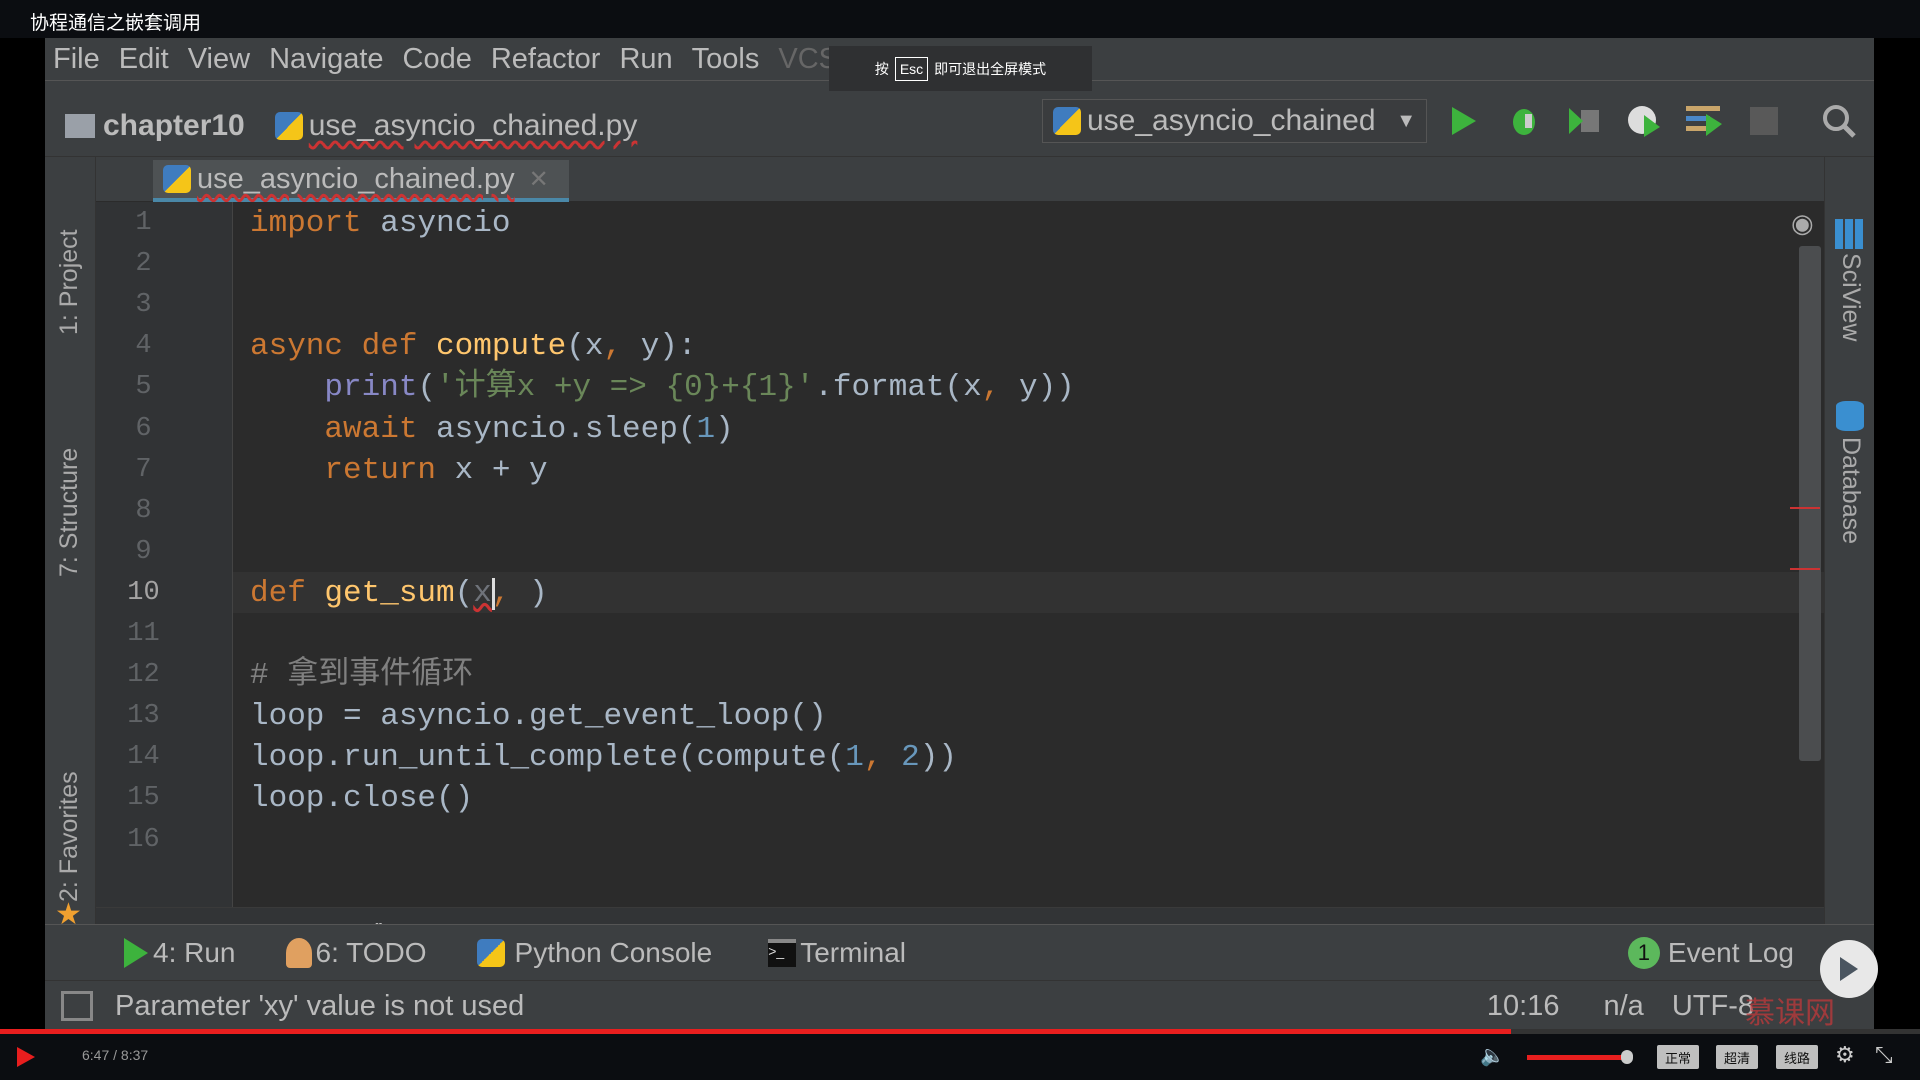  What do you see at coordinates (326, 59) in the screenshot?
I see `menu-navigate: Navigate` at bounding box center [326, 59].